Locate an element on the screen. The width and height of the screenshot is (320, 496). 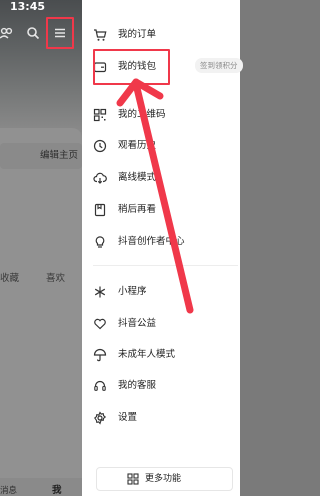
grid-icon is located at coordinates (133, 479).